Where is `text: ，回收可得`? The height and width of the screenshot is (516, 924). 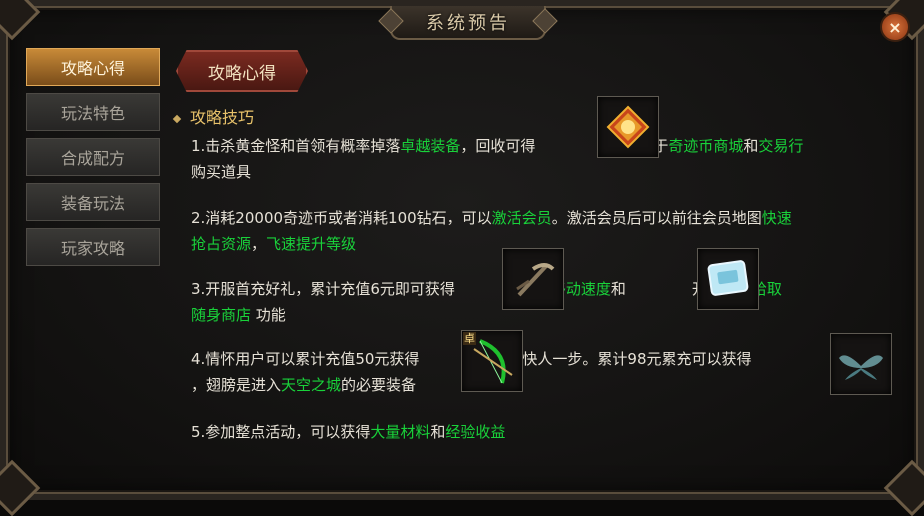 text: ，回收可得 is located at coordinates (498, 146).